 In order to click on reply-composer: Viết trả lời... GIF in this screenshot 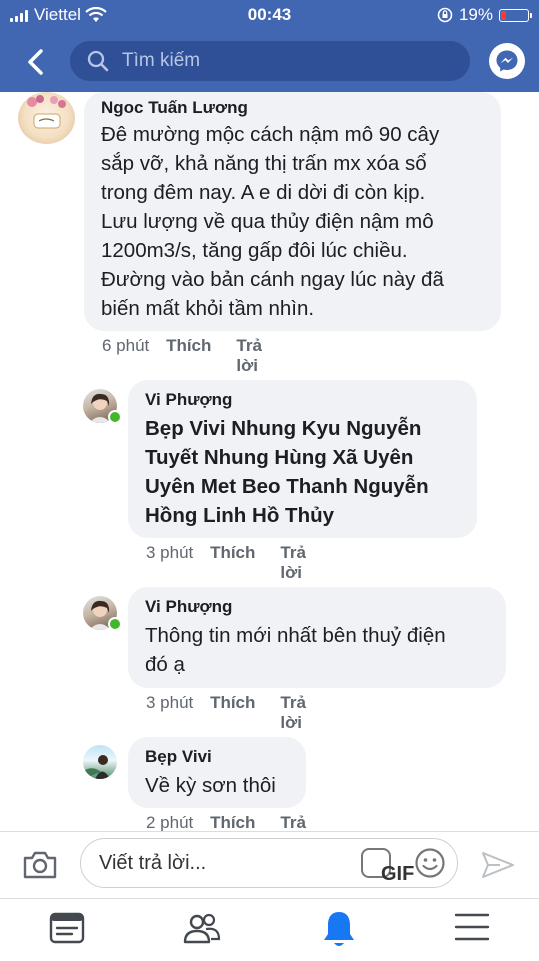, I will do `click(269, 864)`.